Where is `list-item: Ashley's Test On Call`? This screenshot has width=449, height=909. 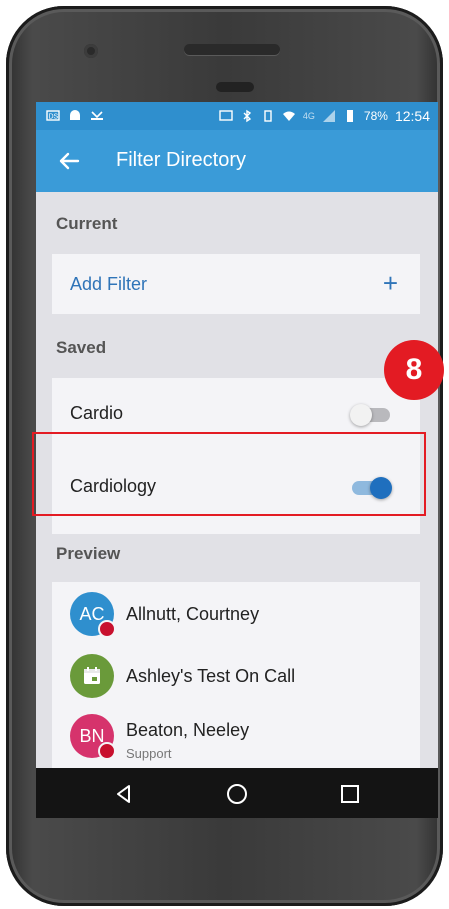
list-item: Ashley's Test On Call is located at coordinates (236, 675).